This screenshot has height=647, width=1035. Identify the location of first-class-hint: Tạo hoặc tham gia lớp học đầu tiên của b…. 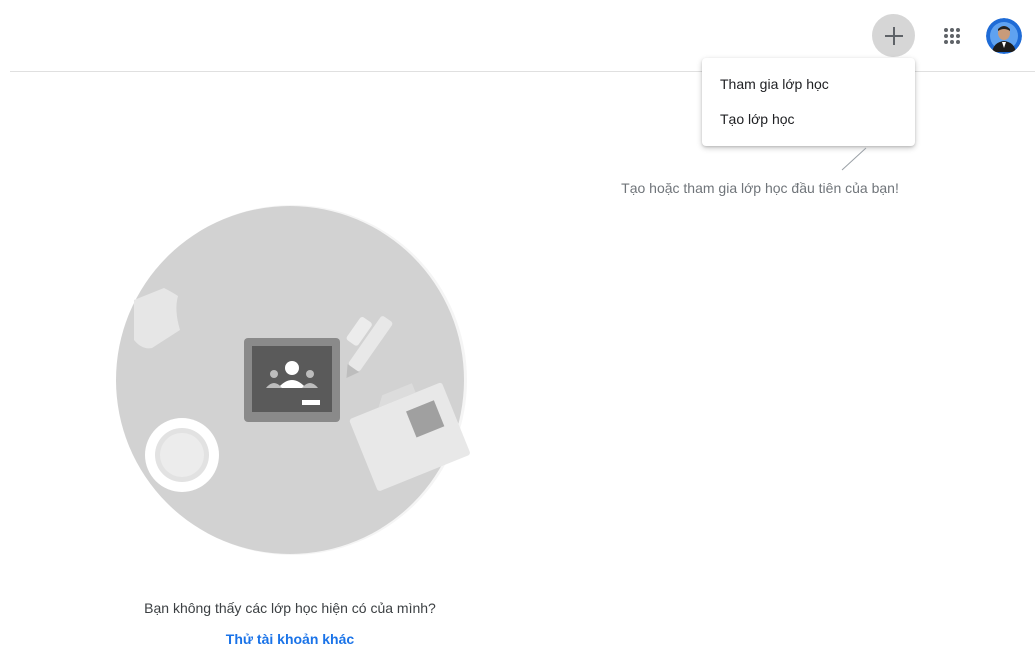
(760, 188).